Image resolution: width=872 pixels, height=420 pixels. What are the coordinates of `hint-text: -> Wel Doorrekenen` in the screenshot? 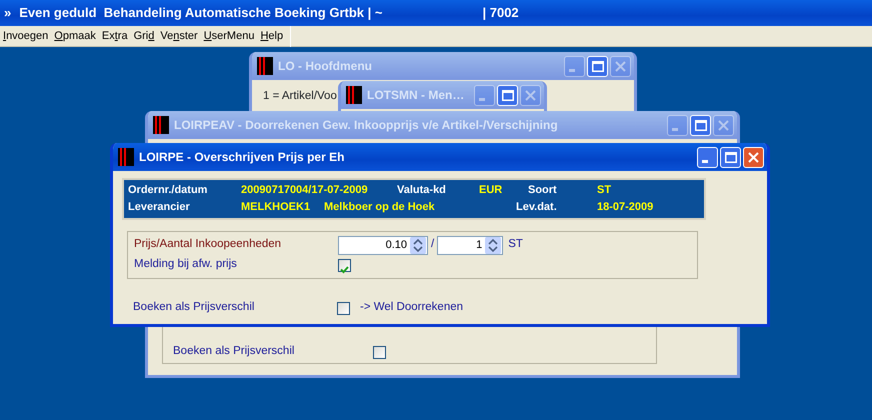 It's located at (412, 308).